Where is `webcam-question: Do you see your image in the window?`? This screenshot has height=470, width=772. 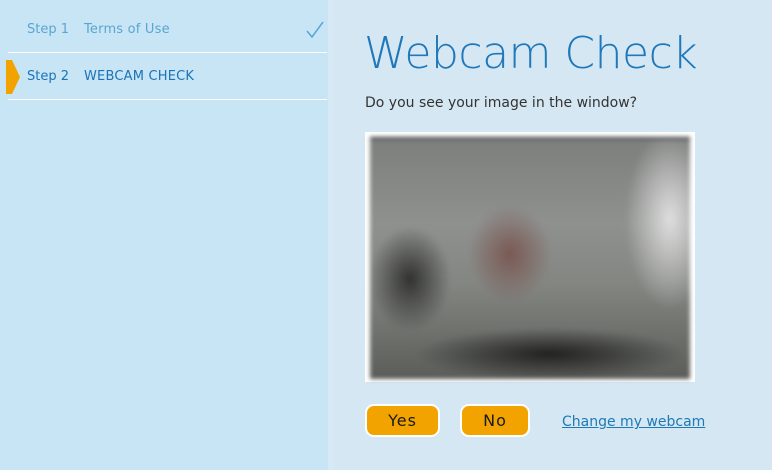
webcam-question: Do you see your image in the window? is located at coordinates (501, 103).